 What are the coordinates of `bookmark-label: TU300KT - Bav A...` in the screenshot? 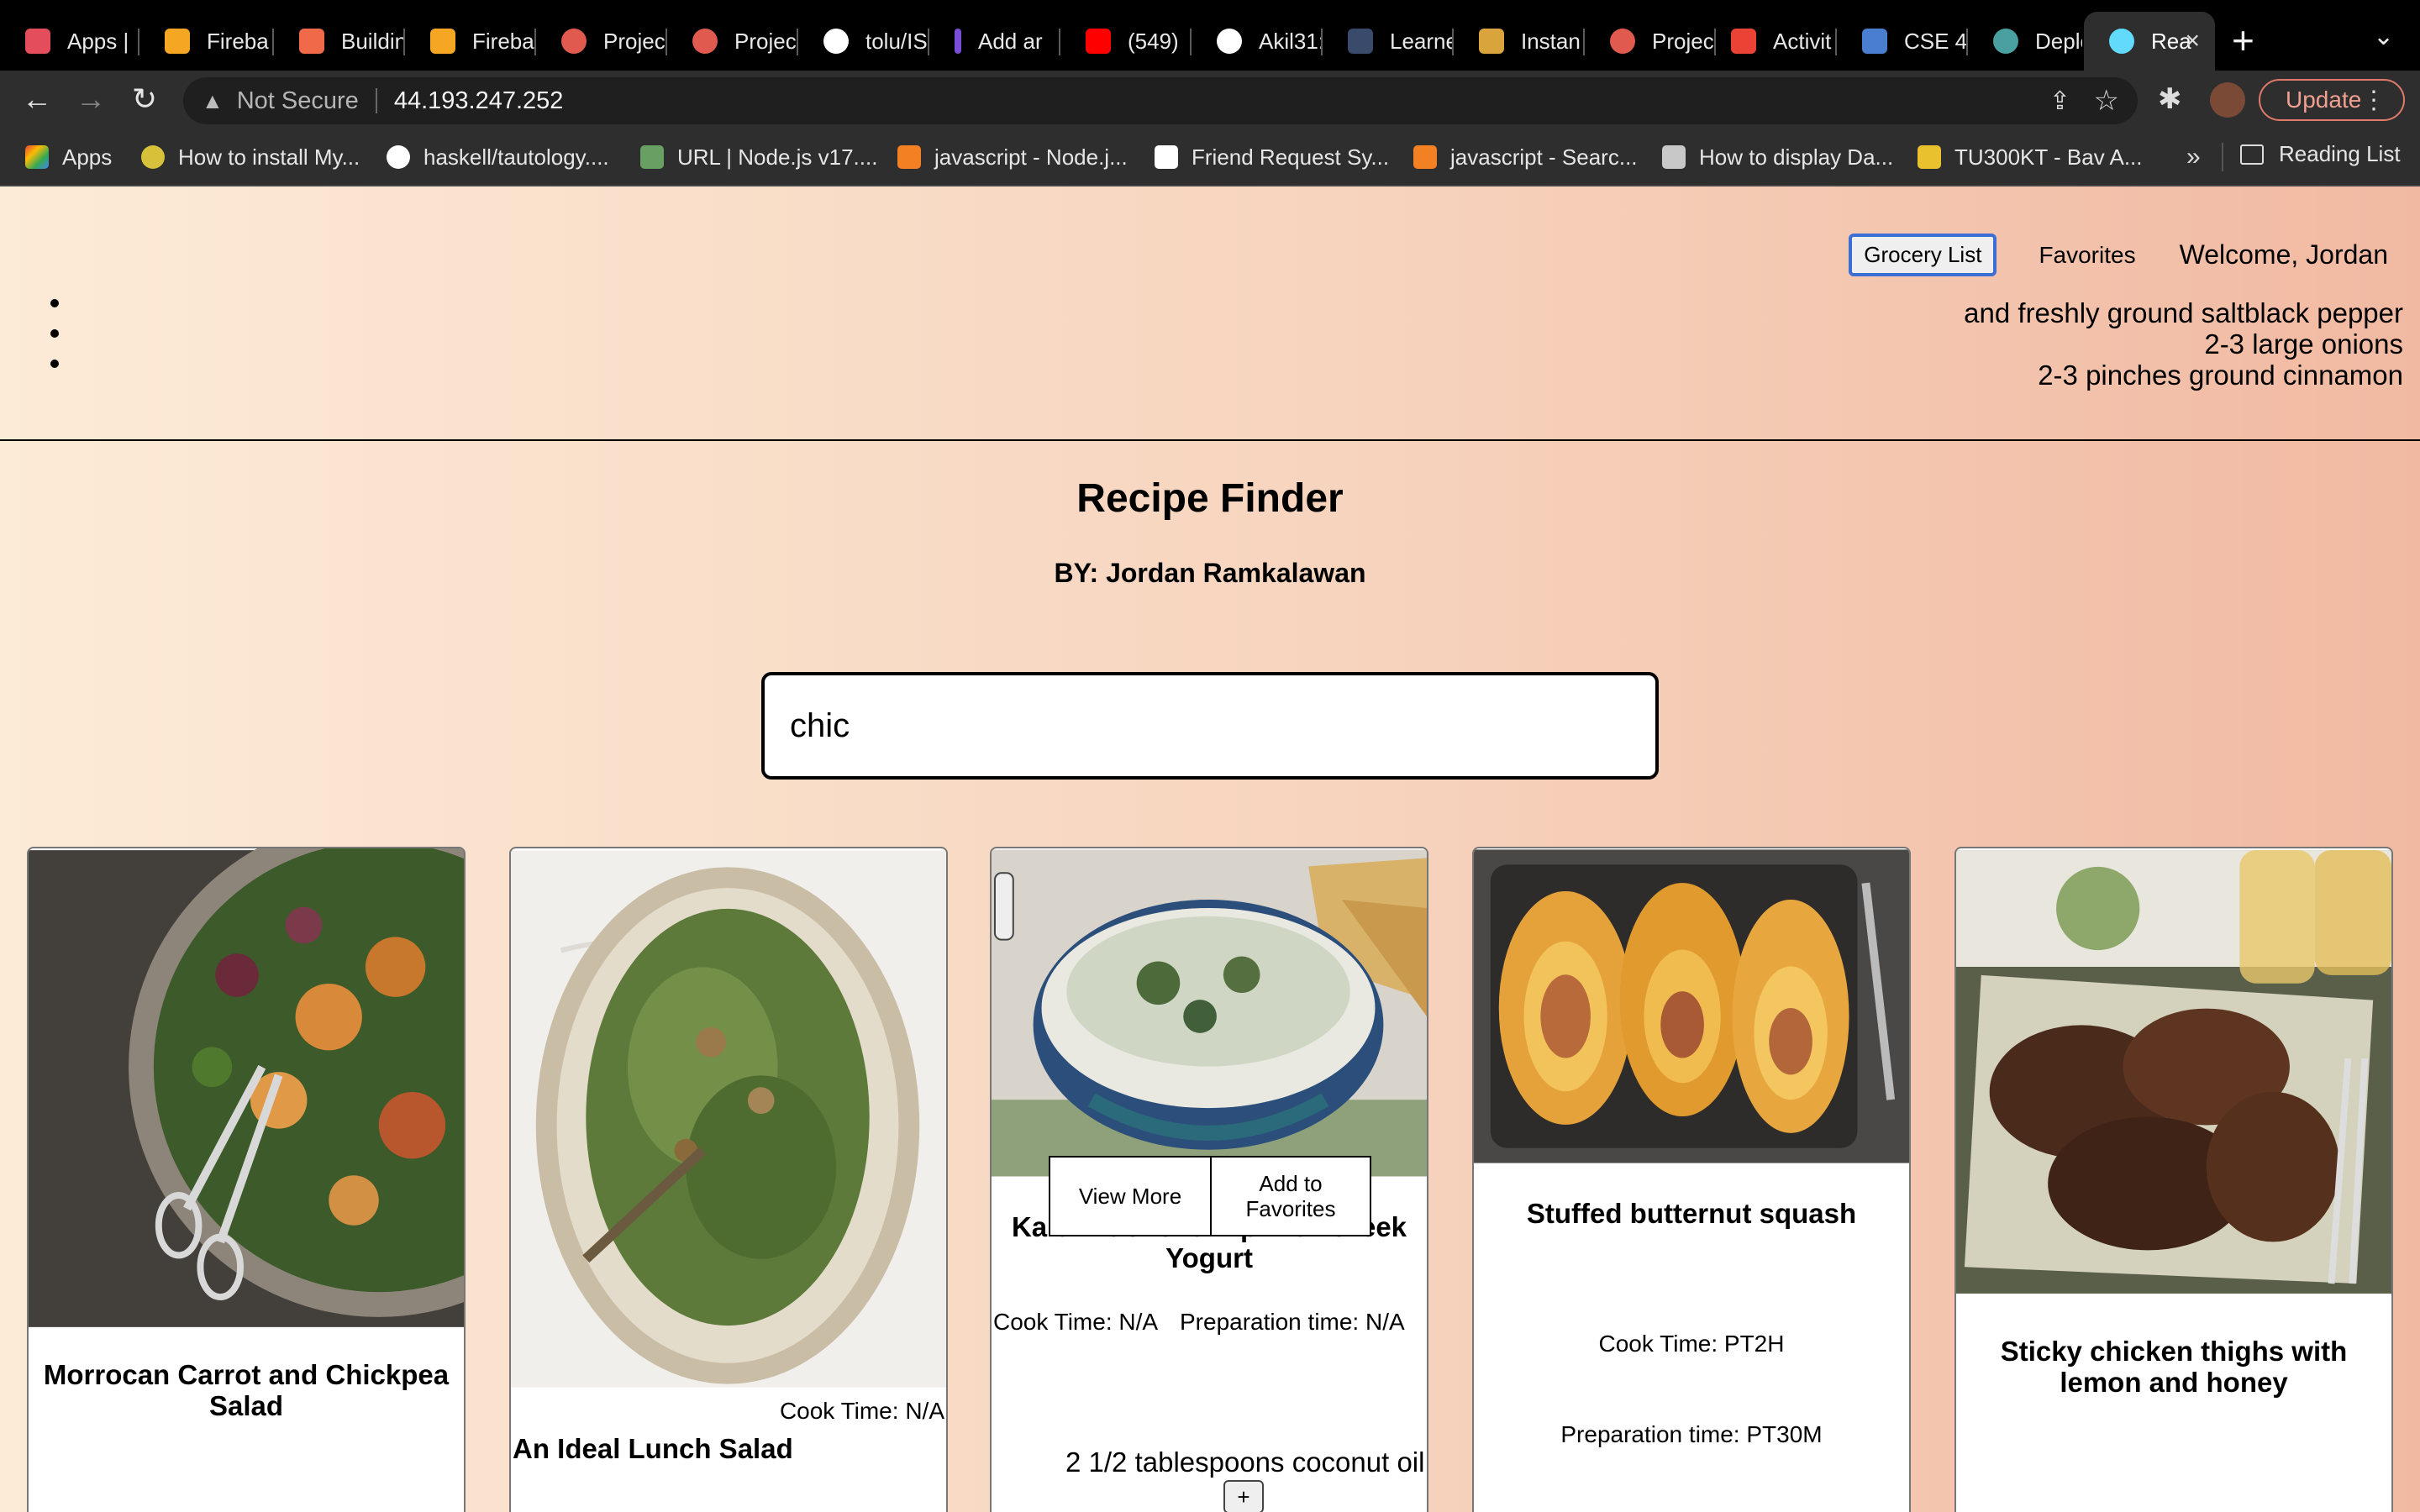 It's located at (2048, 157).